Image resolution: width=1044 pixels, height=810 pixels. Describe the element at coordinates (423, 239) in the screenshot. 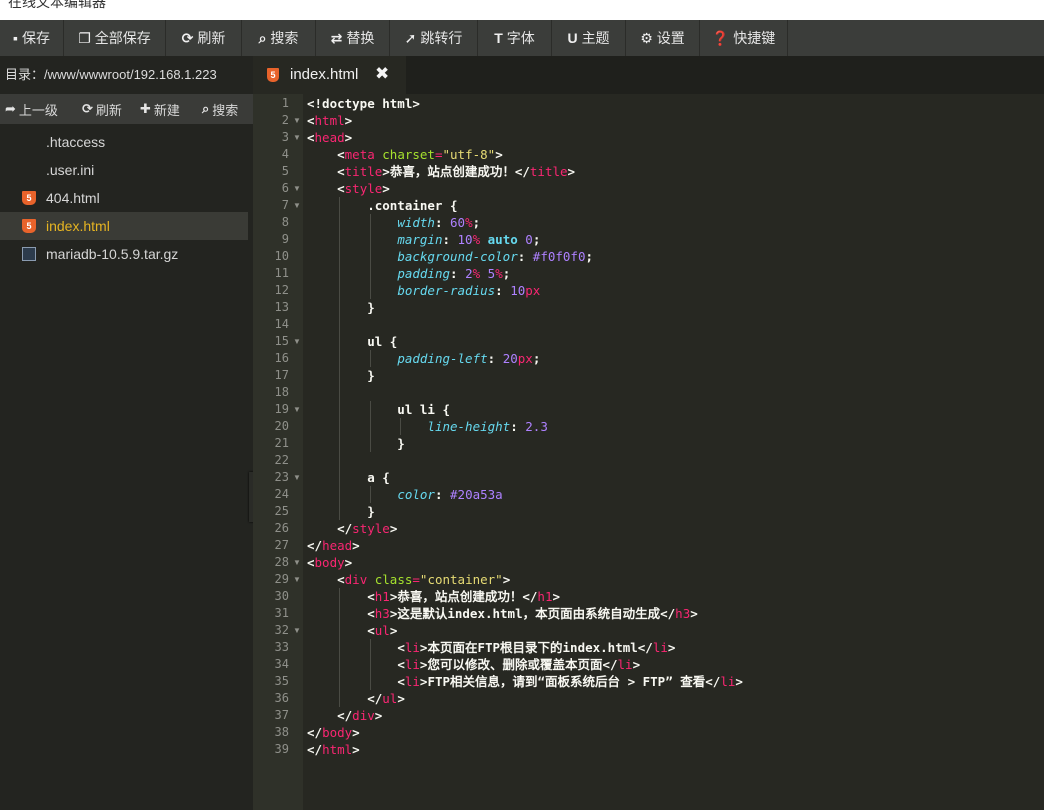

I see `code-line: margin: 10% auto 0;` at that location.